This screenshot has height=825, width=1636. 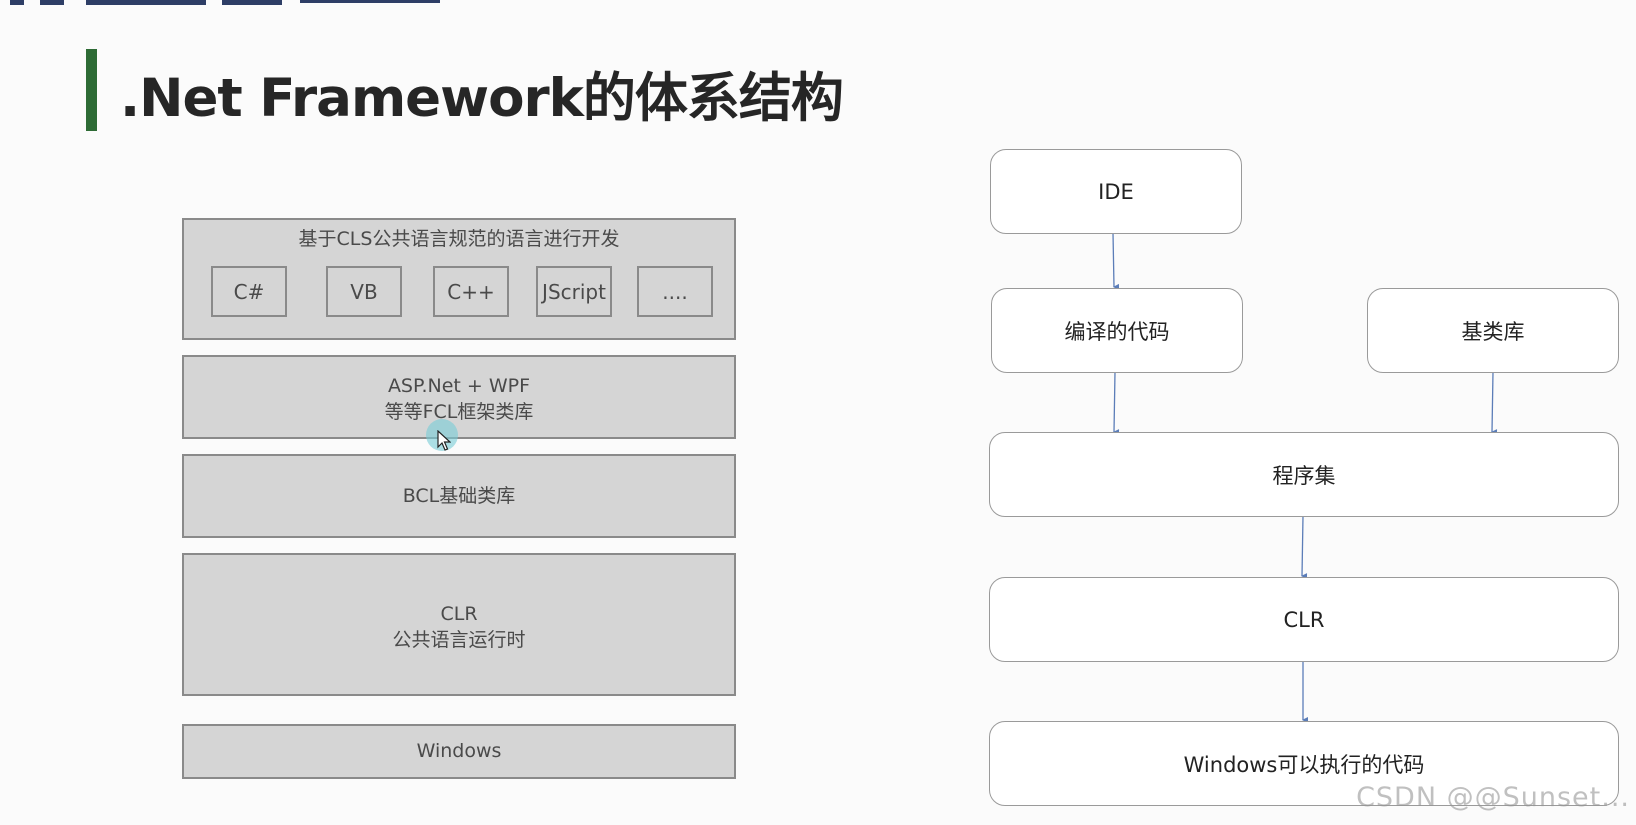 What do you see at coordinates (1304, 547) in the screenshot?
I see `arrow-assembly-to-clr` at bounding box center [1304, 547].